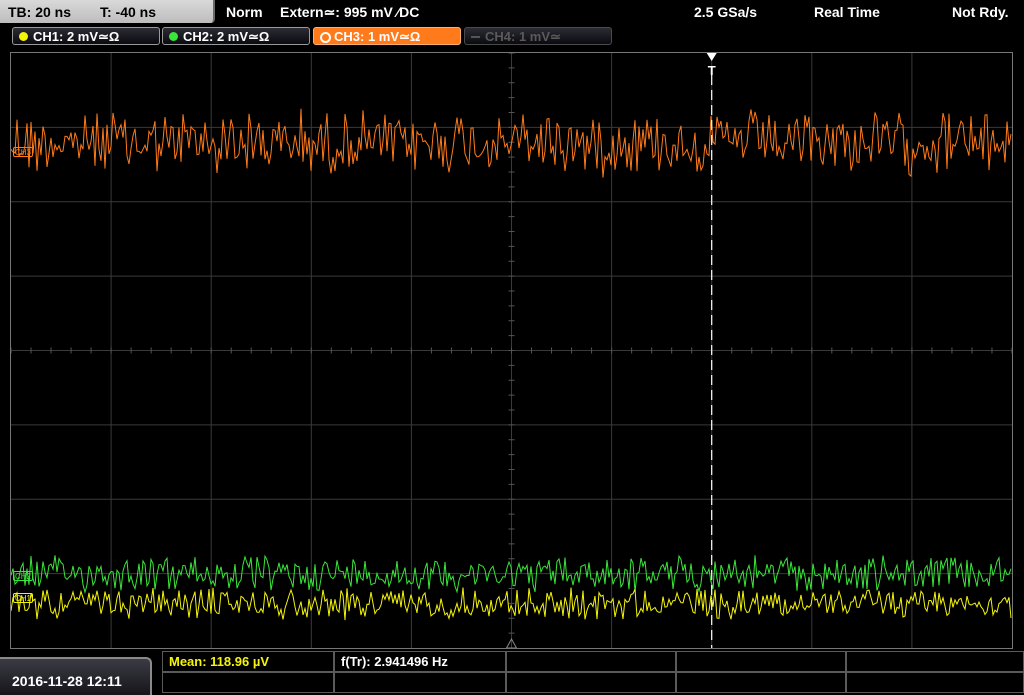 This screenshot has width=1024, height=695. What do you see at coordinates (394, 661) in the screenshot?
I see `measurement-frequency-value: f(Tr): 2.941496 Hz` at bounding box center [394, 661].